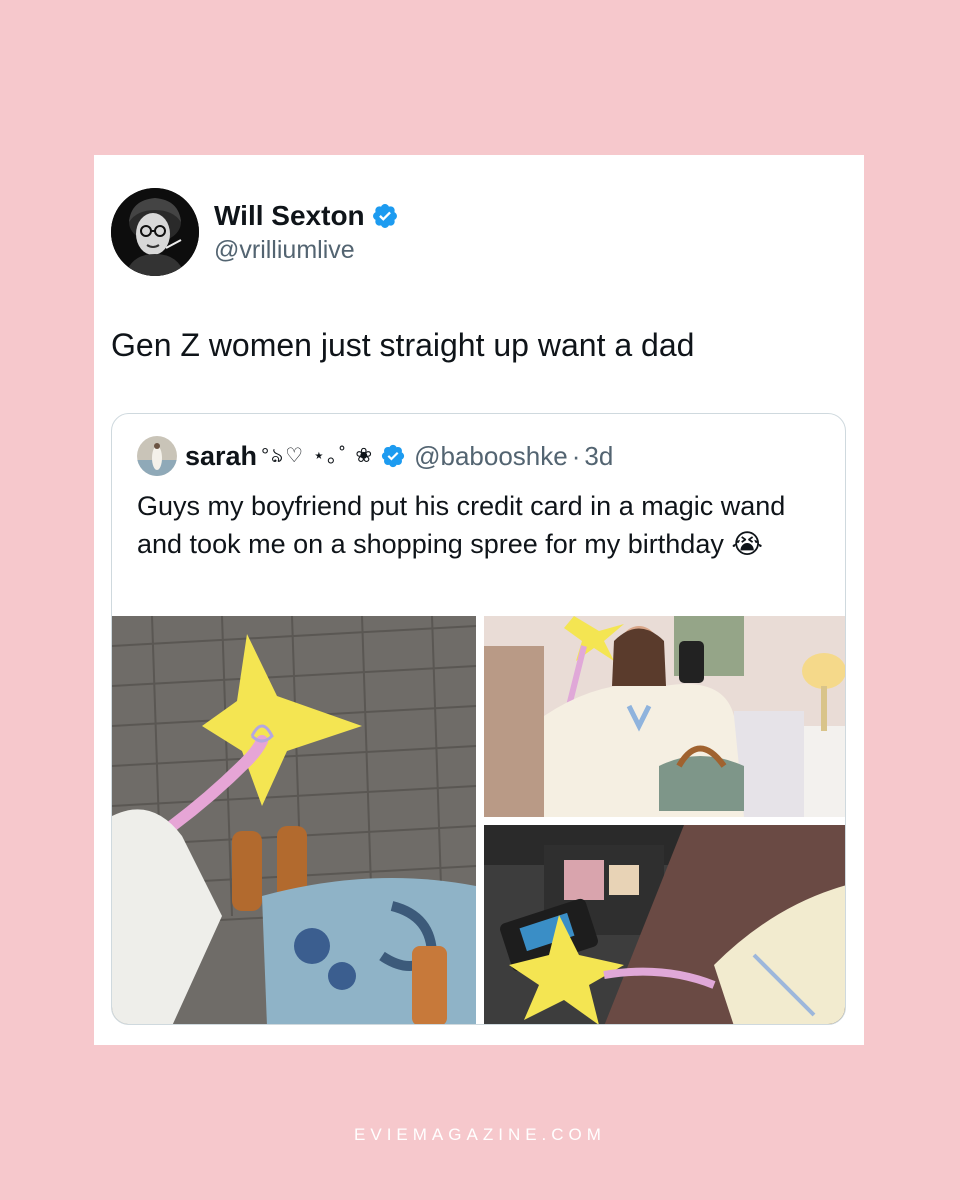 The width and height of the screenshot is (960, 1200). What do you see at coordinates (289, 216) in the screenshot?
I see `author-name: Will Sexton` at bounding box center [289, 216].